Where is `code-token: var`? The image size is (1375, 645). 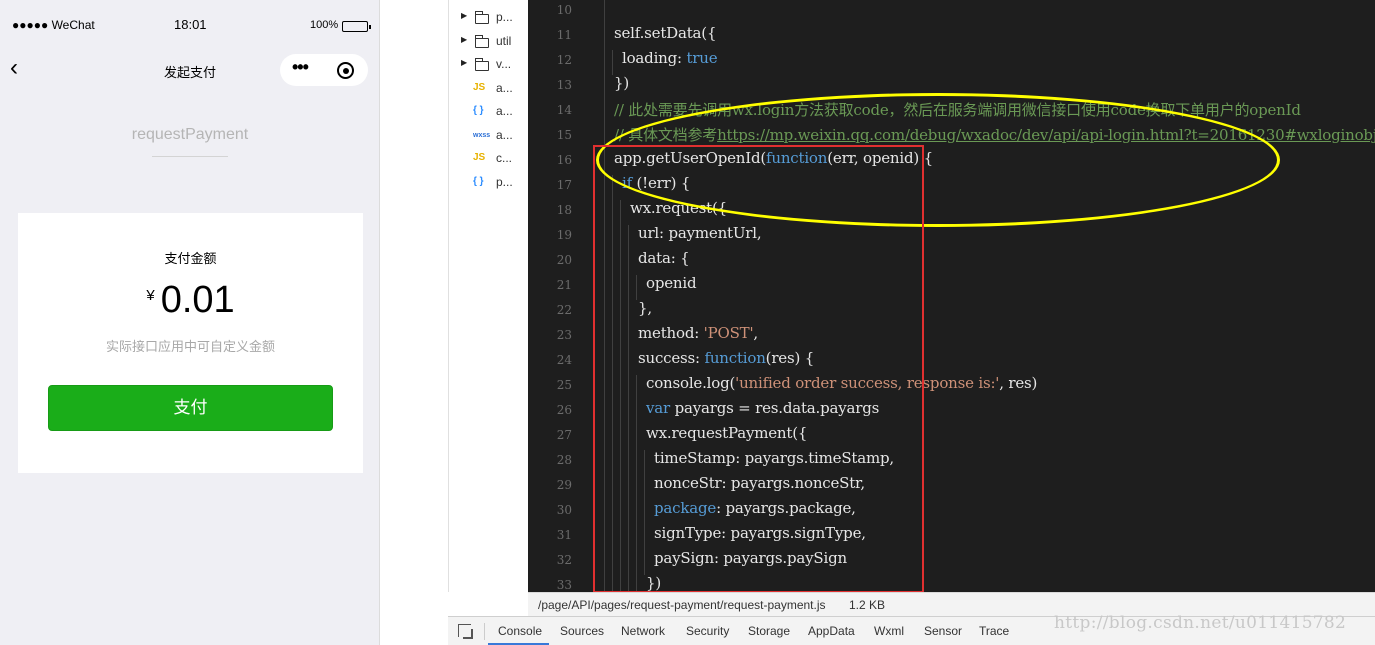 code-token: var is located at coordinates (658, 408).